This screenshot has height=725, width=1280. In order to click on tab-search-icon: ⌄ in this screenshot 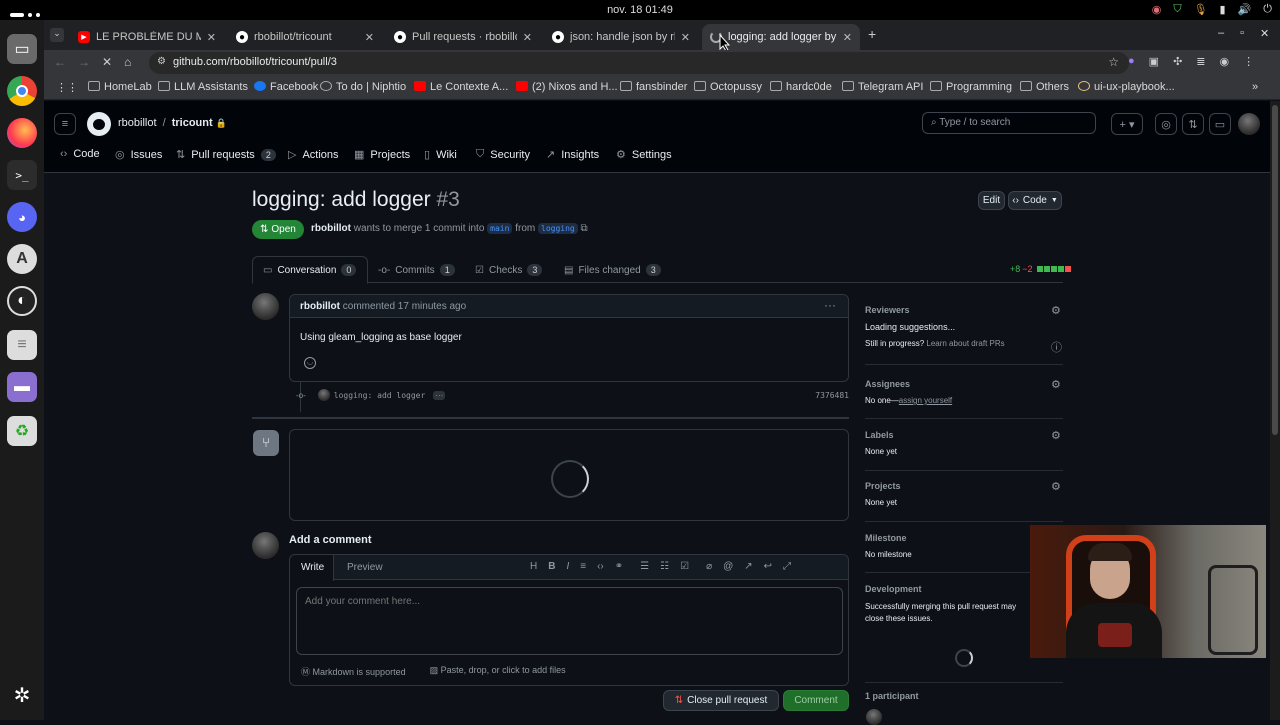, I will do `click(57, 35)`.